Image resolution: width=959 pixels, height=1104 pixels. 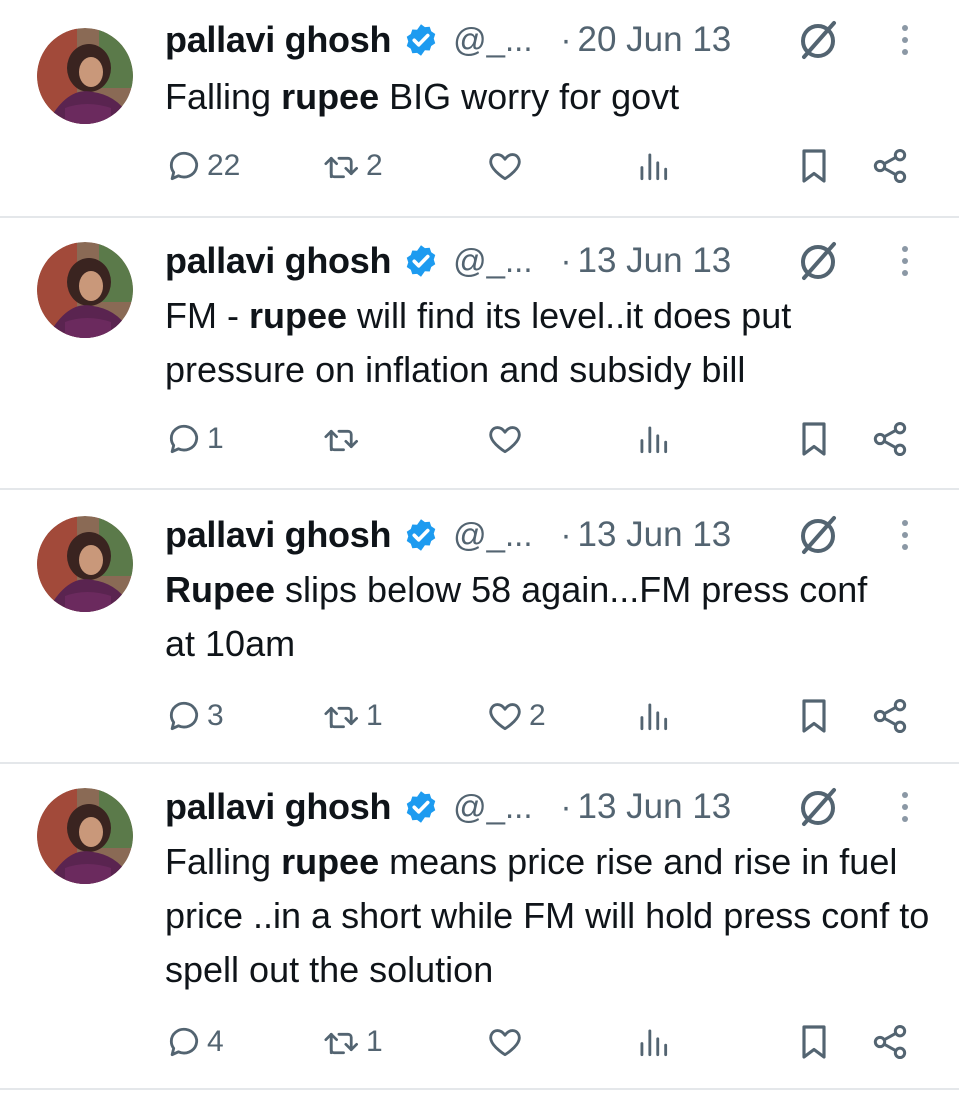 What do you see at coordinates (448, 40) in the screenshot?
I see `tweet-header: pallavi ghosh @_... · 20 Jun 13` at bounding box center [448, 40].